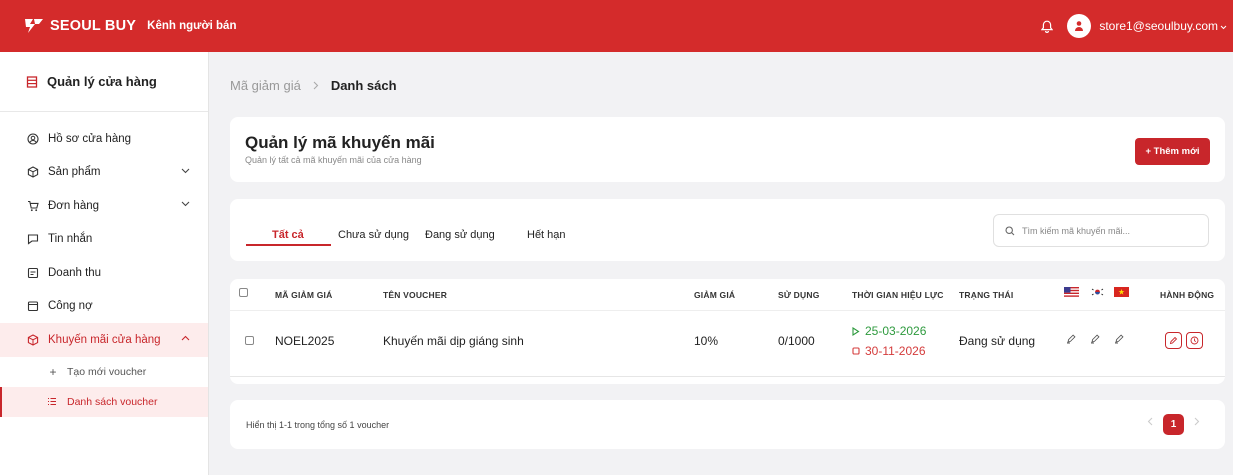 The height and width of the screenshot is (475, 1233). Describe the element at coordinates (799, 295) in the screenshot. I see `header-usage: SỬ DỤNG` at that location.